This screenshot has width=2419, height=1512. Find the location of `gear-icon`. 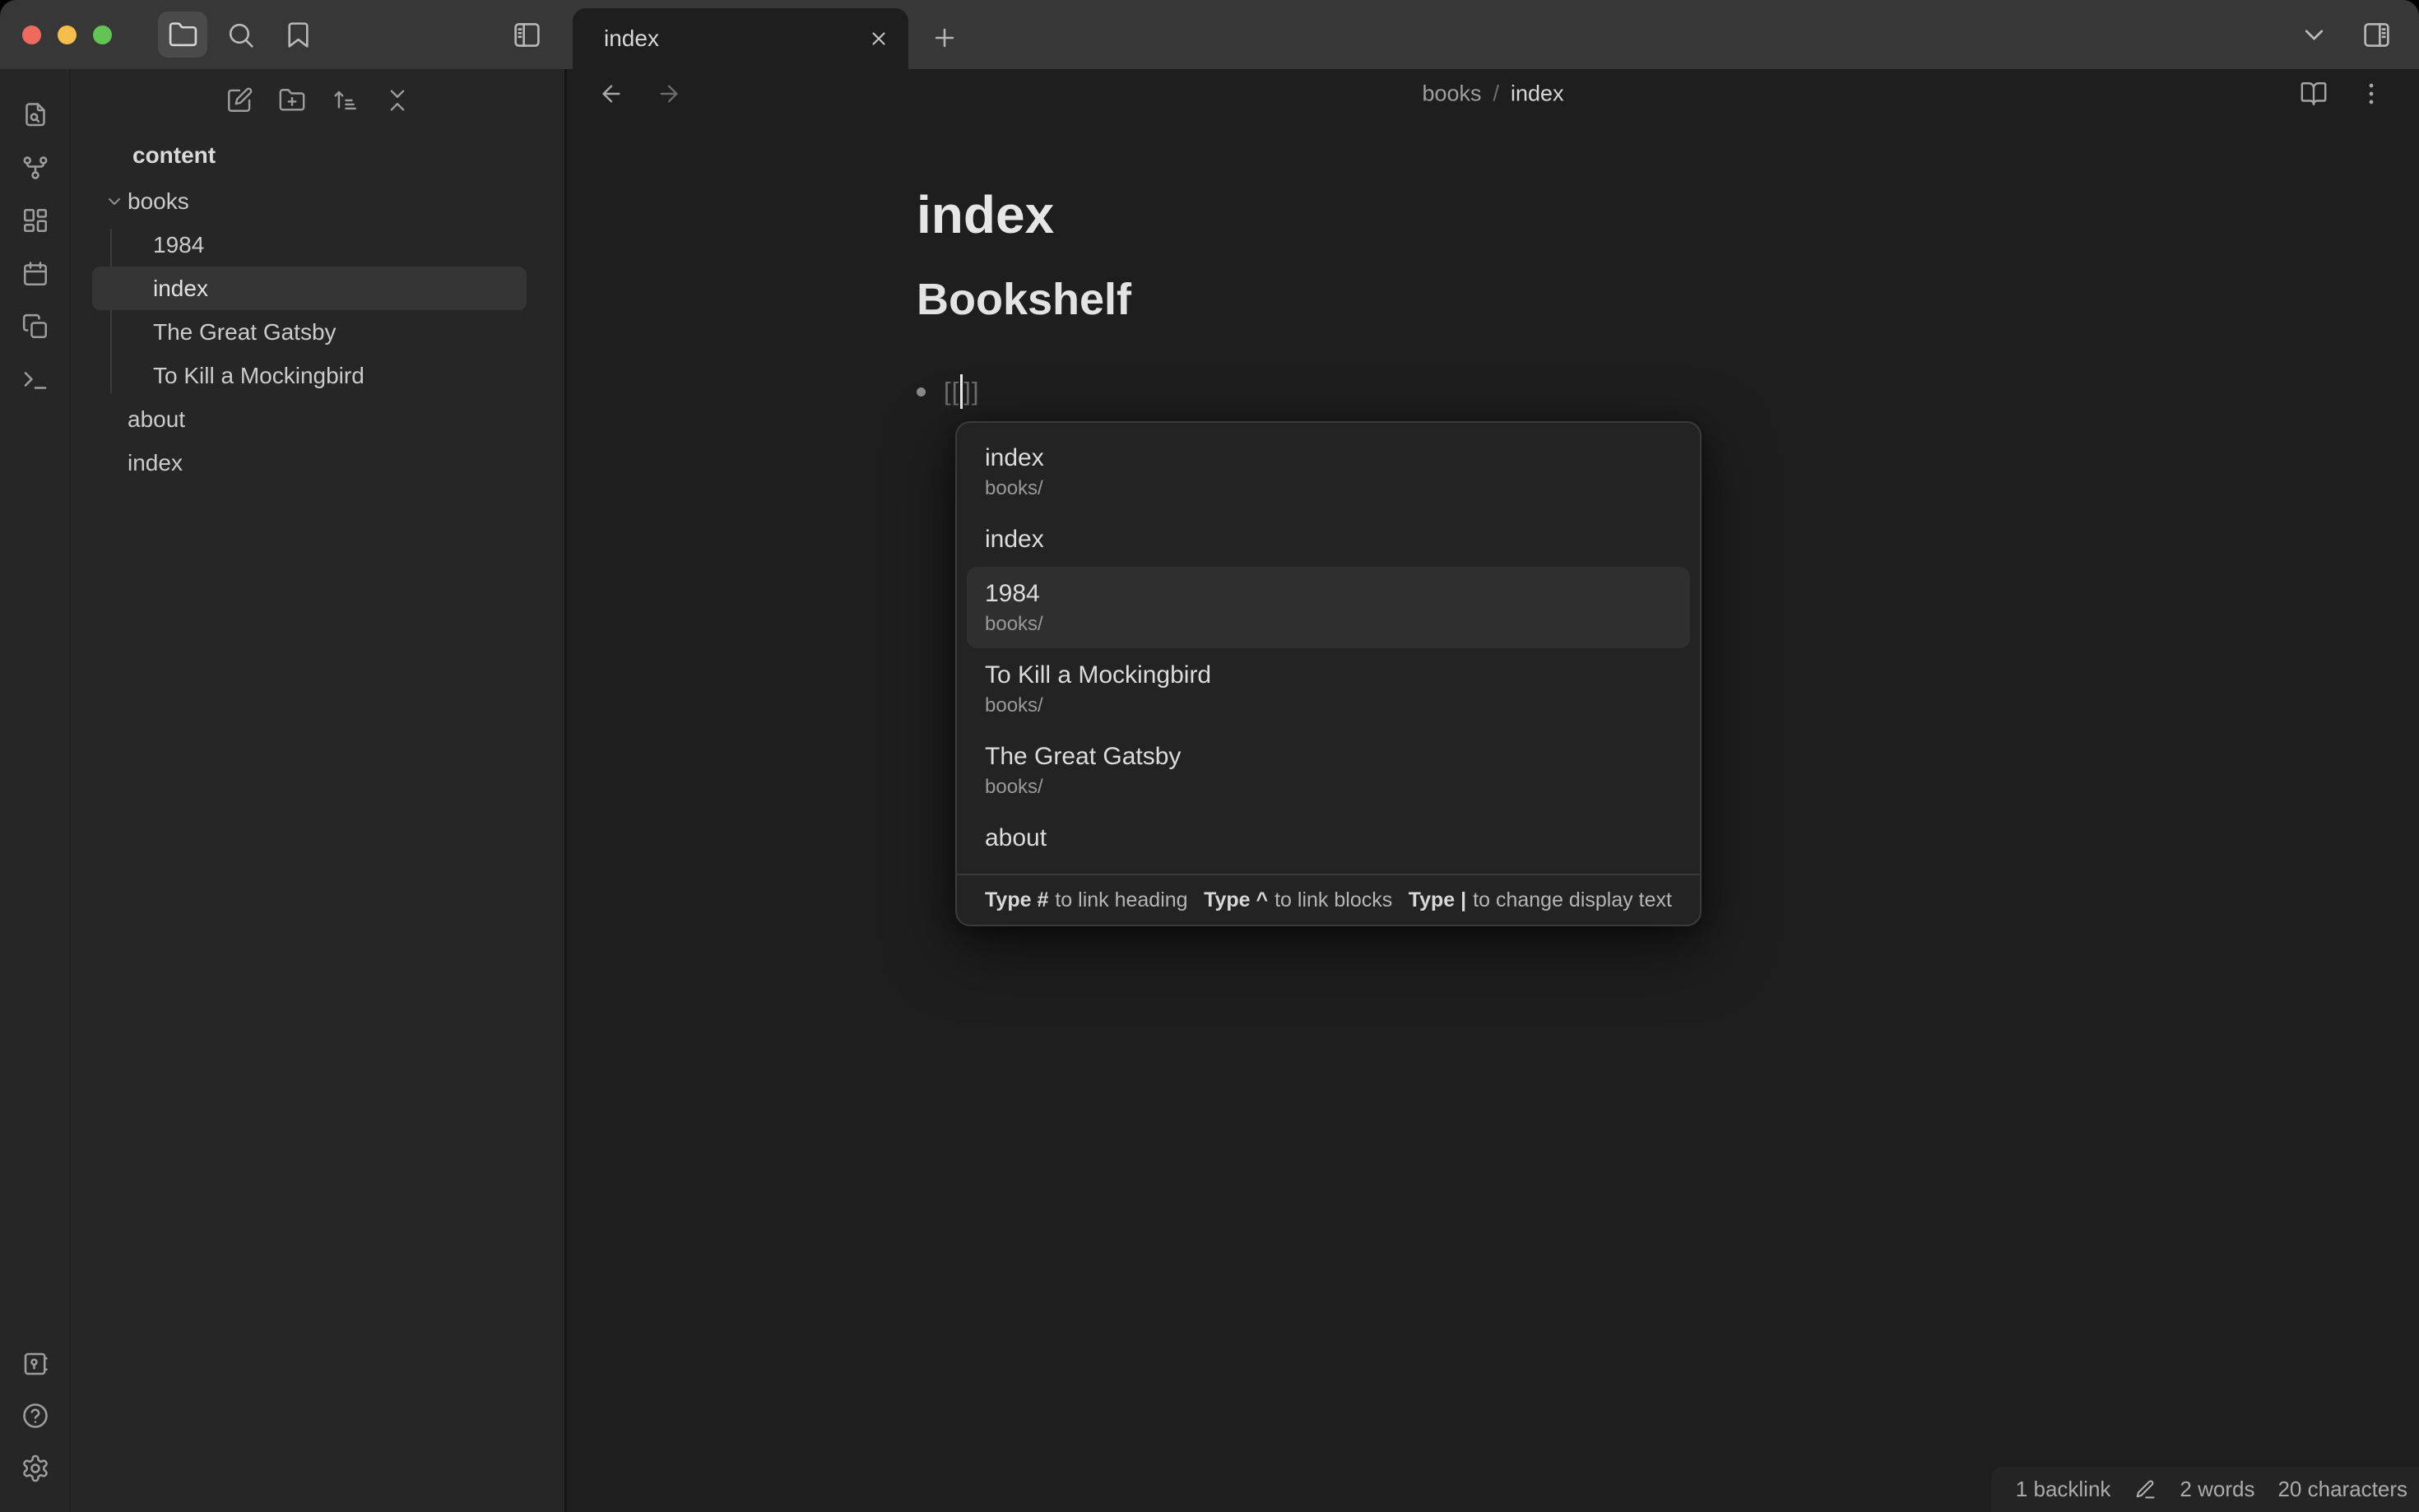

gear-icon is located at coordinates (35, 1468).